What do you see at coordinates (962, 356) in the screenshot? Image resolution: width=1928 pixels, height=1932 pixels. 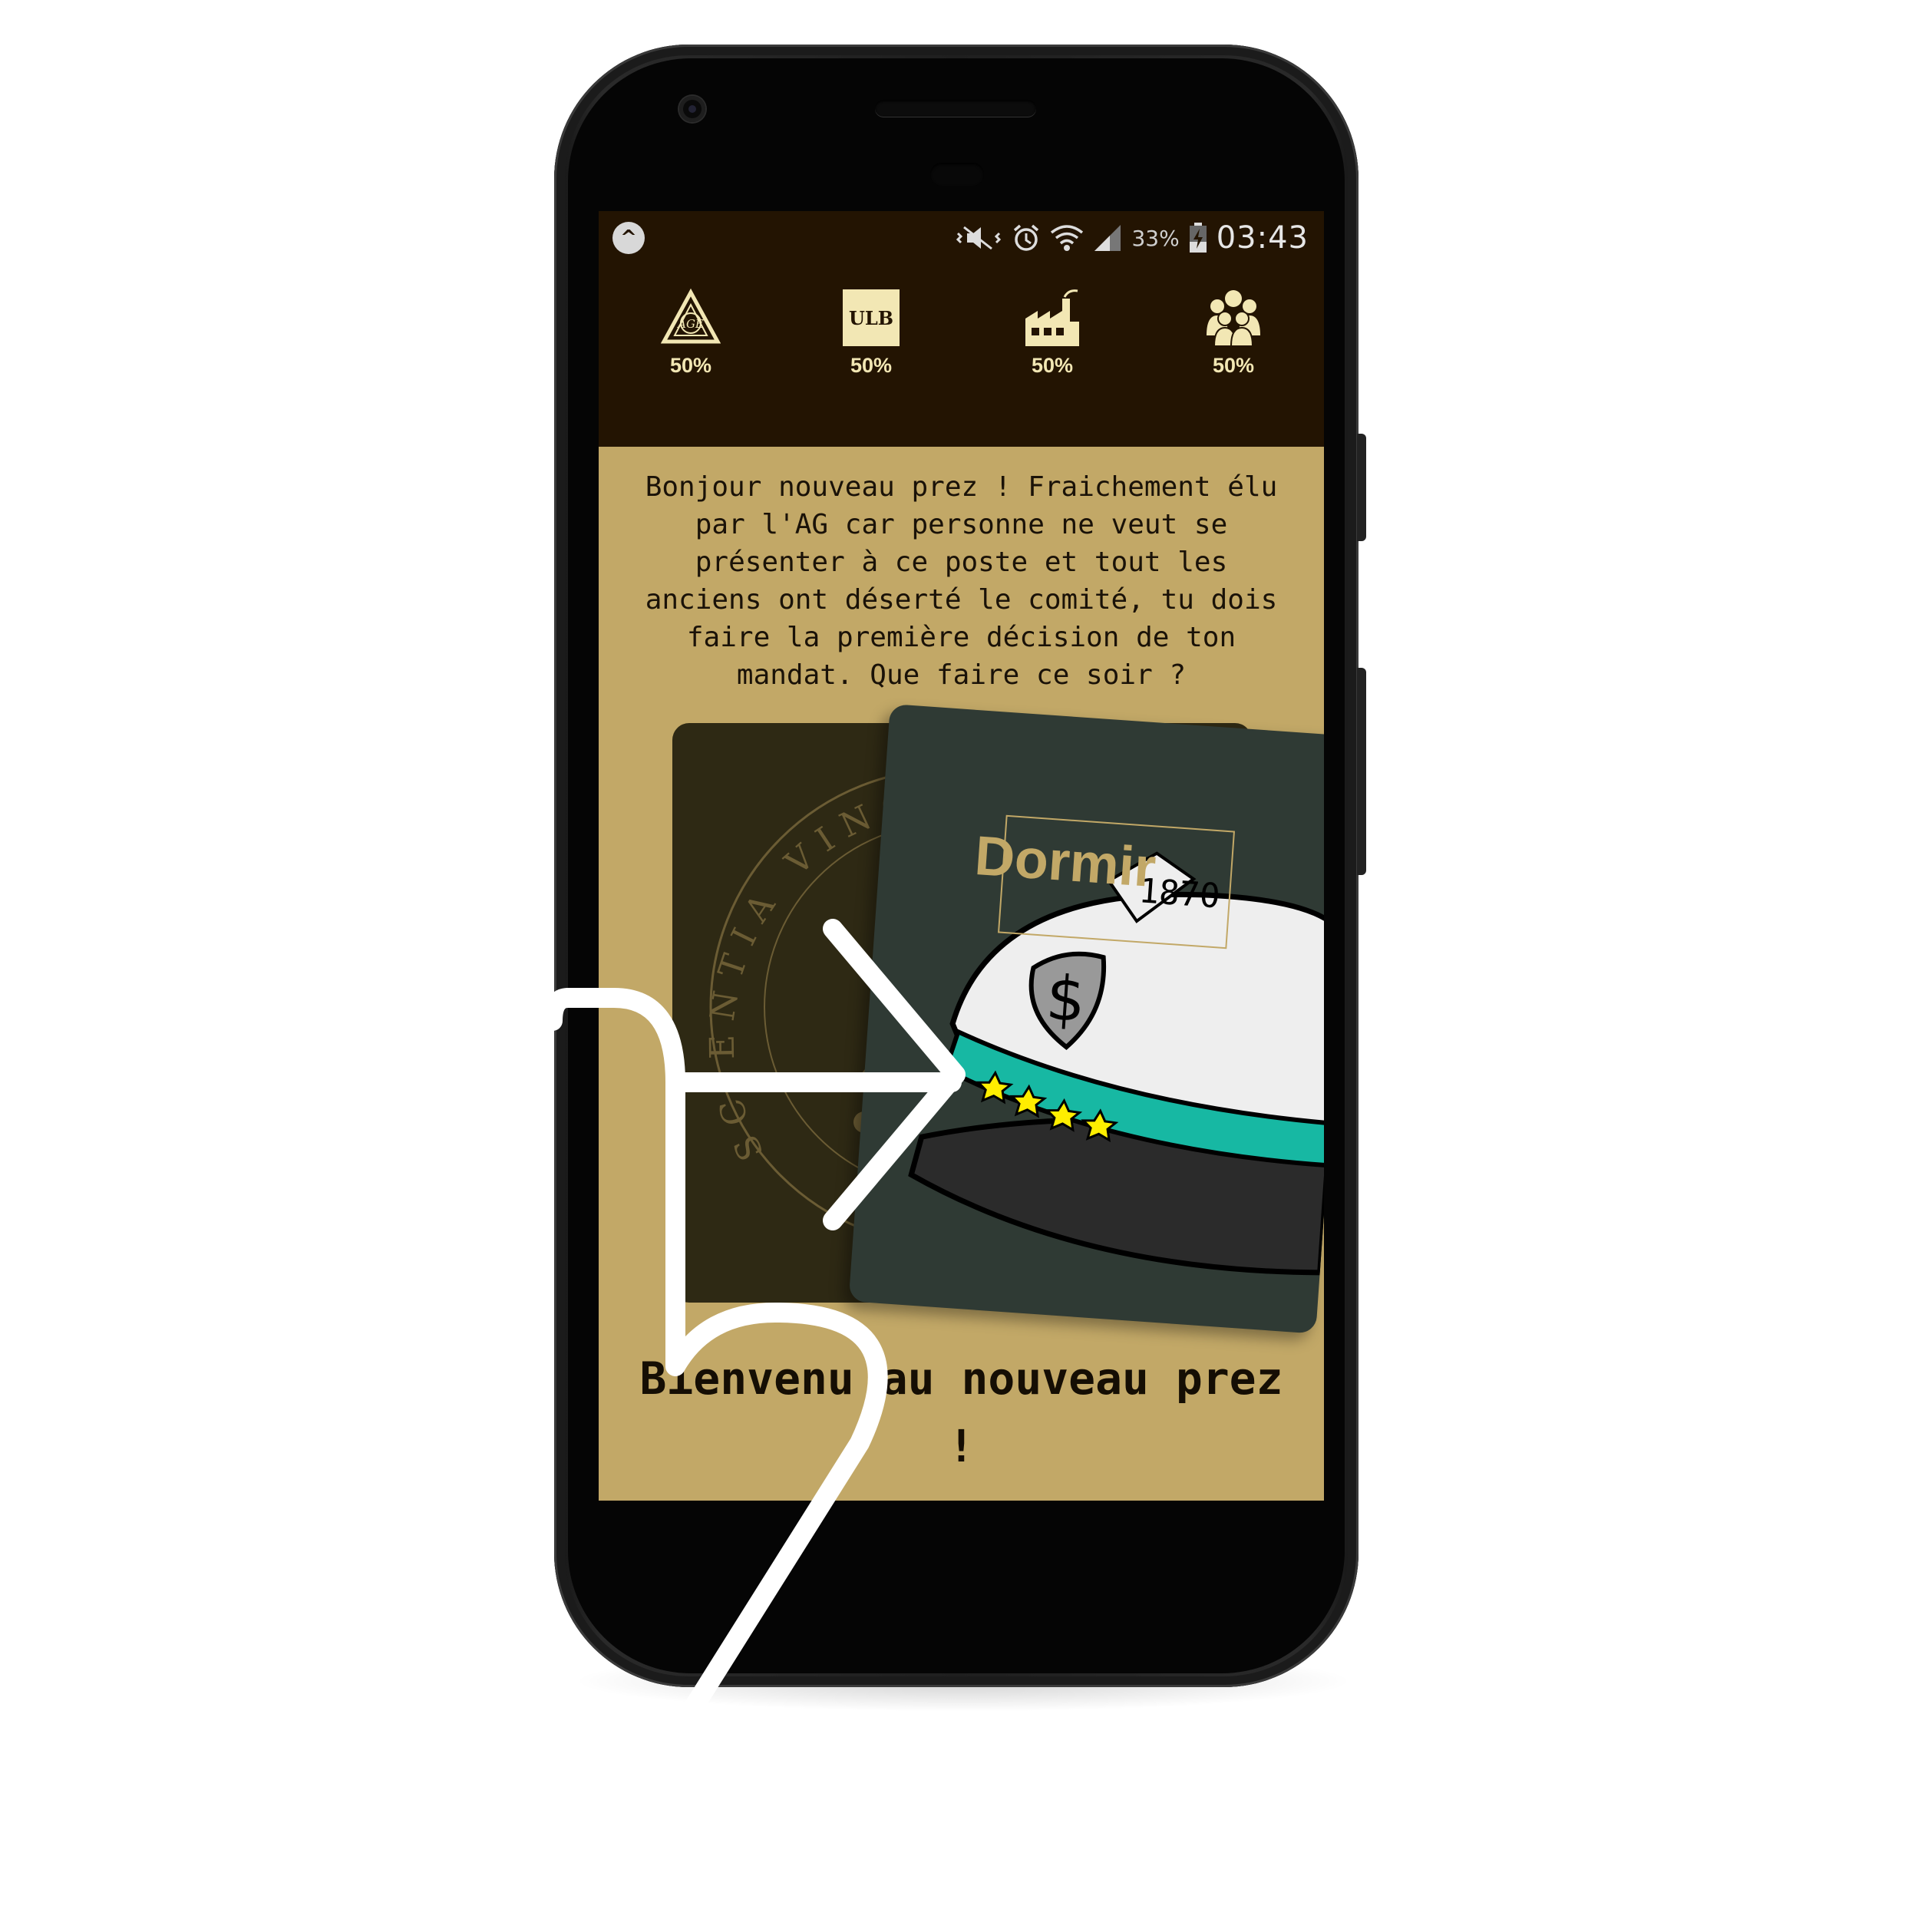 I see `stats-bar: AGE 50% ULB 50% 50% 50%` at bounding box center [962, 356].